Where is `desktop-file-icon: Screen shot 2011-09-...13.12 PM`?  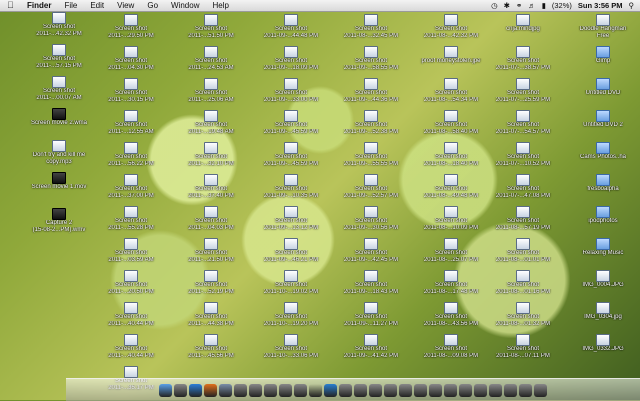
desktop-file-icon: Screen shot 2011-09-...13.12 PM is located at coordinates (291, 219).